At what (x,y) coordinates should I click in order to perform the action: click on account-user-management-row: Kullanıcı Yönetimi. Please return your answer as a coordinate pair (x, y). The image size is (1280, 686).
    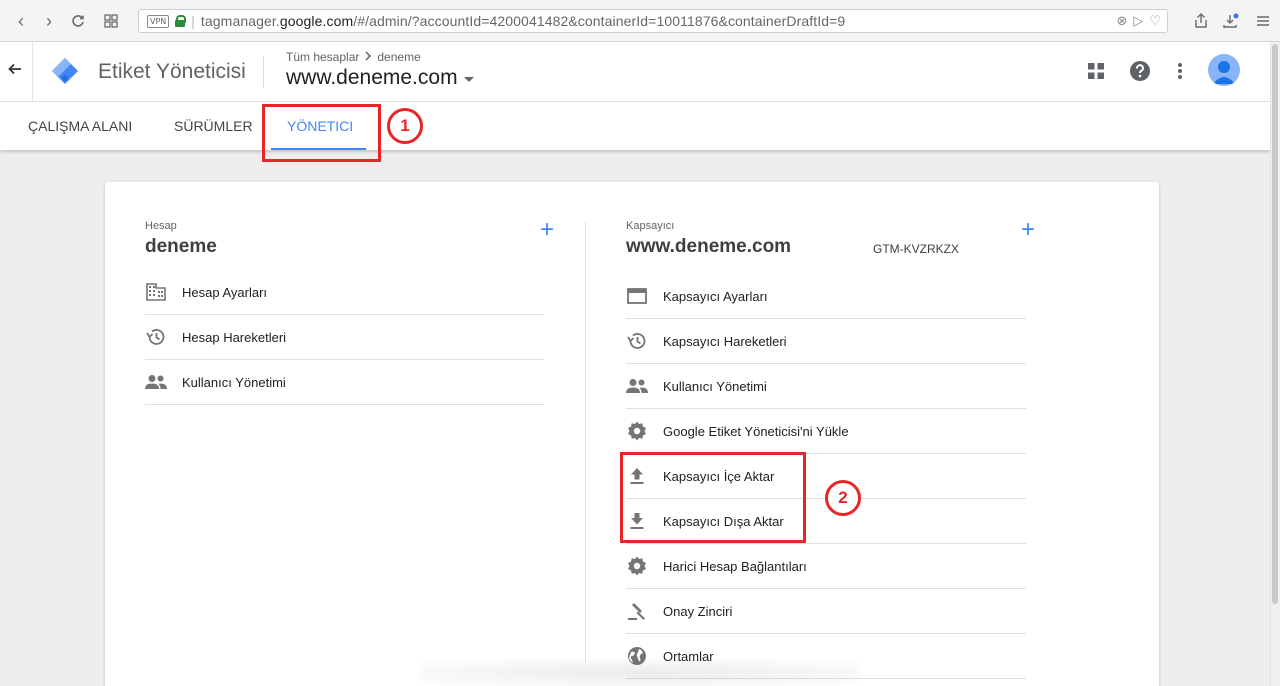
    Looking at the image, I should click on (344, 382).